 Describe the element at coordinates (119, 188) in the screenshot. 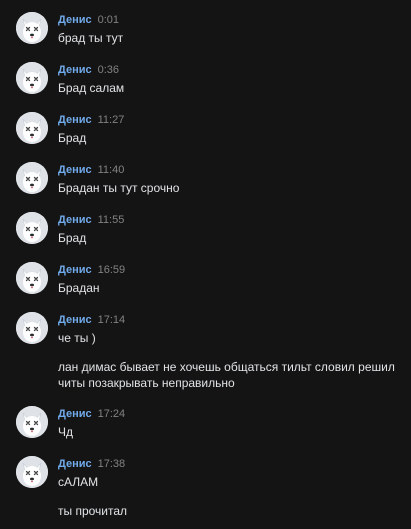

I see `message-text: Брадан ты тут срочно` at that location.